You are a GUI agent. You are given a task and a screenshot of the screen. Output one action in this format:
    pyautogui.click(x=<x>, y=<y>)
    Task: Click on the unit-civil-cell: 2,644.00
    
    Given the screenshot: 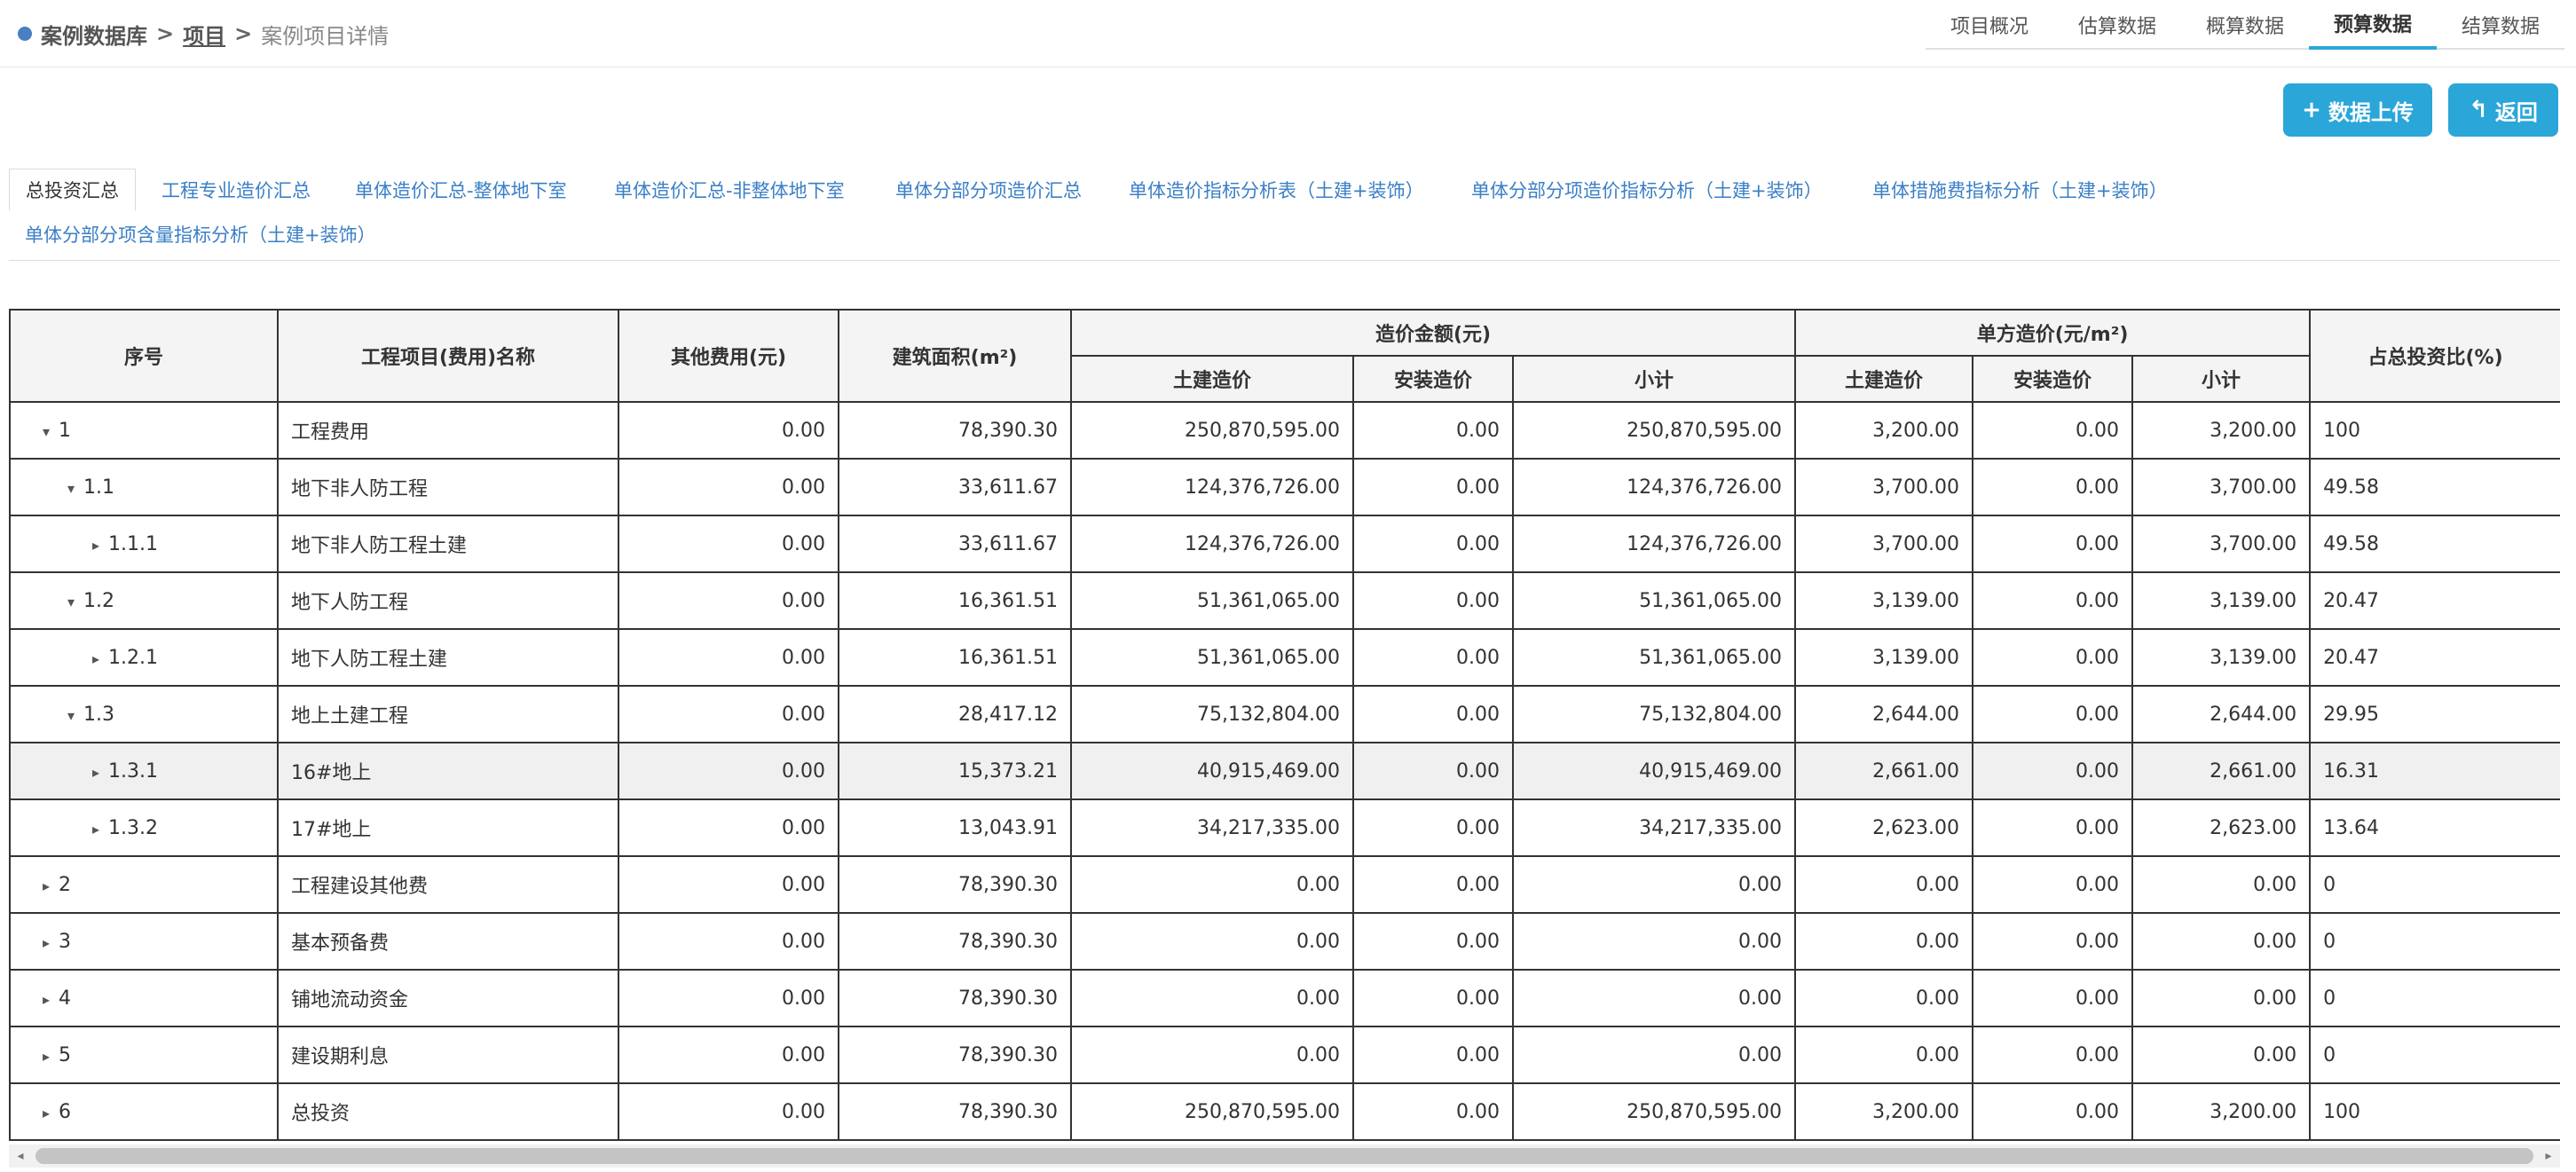 What is the action you would take?
    pyautogui.click(x=1884, y=714)
    